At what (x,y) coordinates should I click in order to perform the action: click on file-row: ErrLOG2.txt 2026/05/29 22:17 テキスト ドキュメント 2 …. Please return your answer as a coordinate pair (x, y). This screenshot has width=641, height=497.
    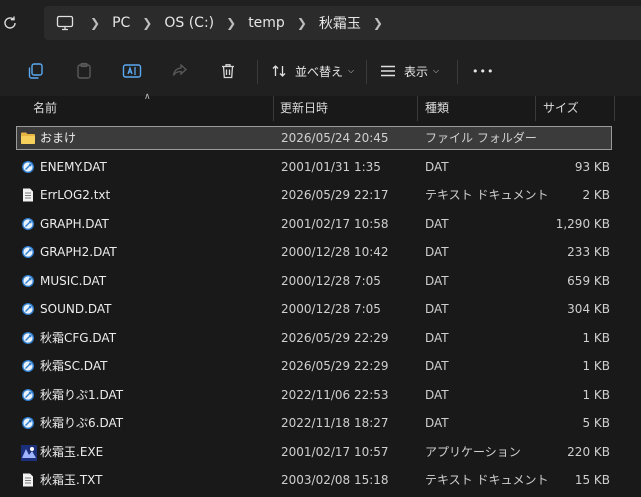
    Looking at the image, I should click on (320, 195).